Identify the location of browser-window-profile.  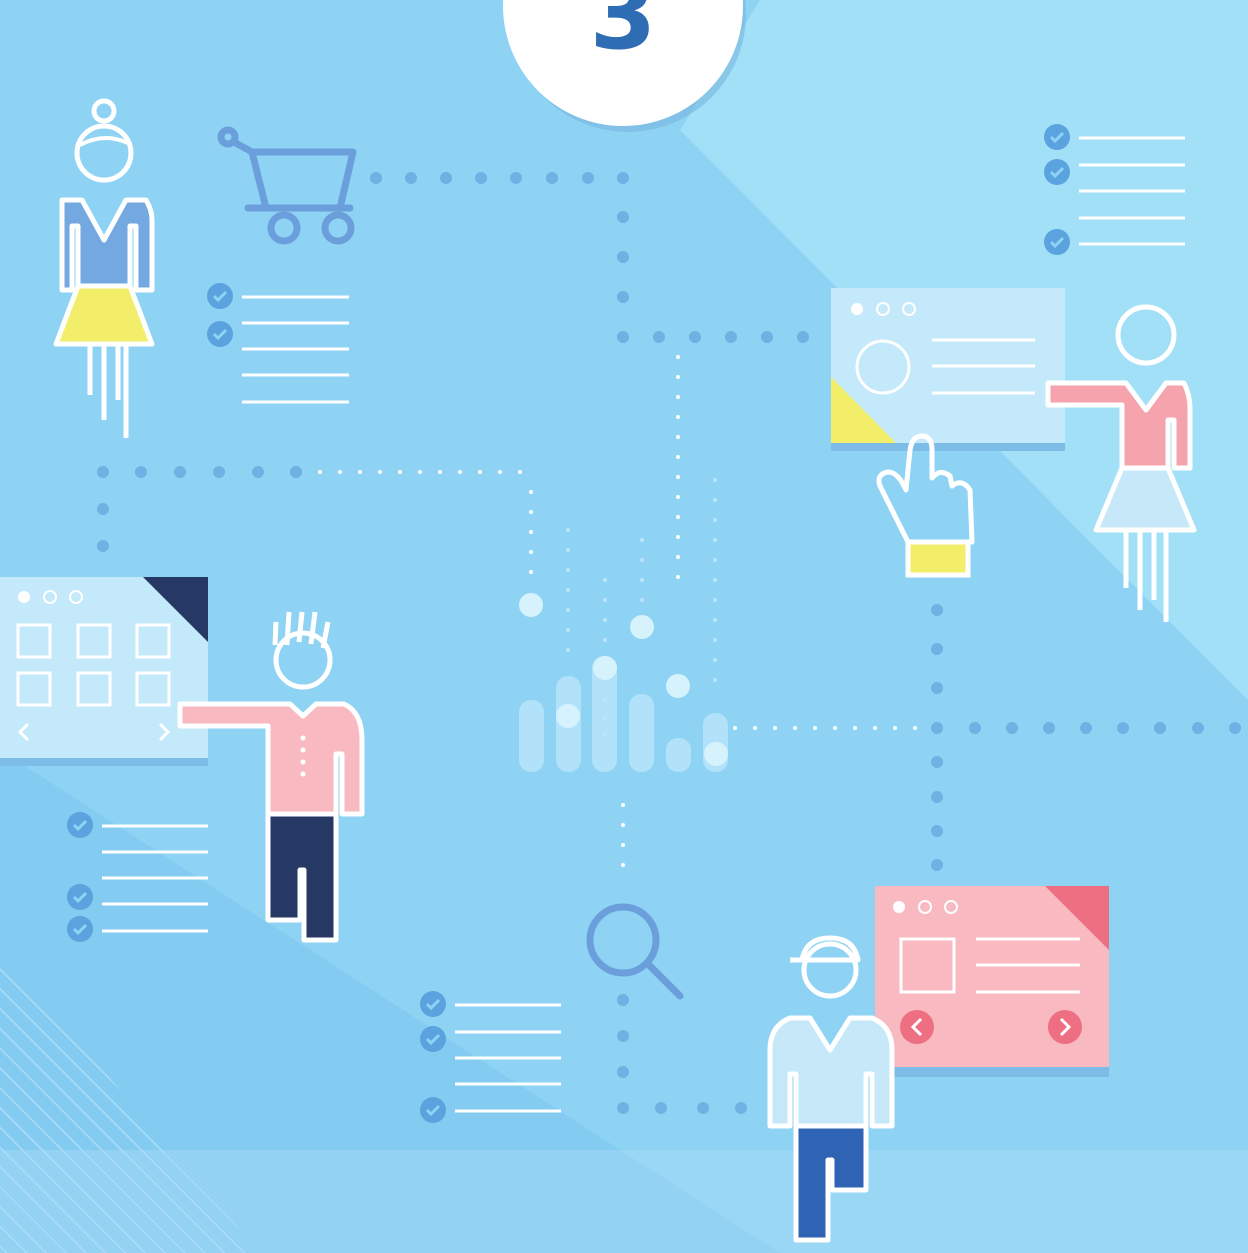
(948, 369).